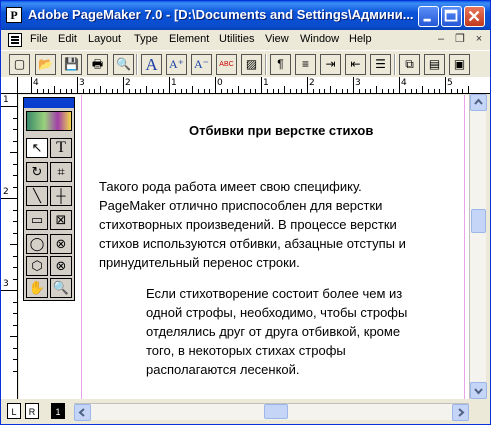 The height and width of the screenshot is (425, 491). I want to click on spelling-button: ABC, so click(226, 64).